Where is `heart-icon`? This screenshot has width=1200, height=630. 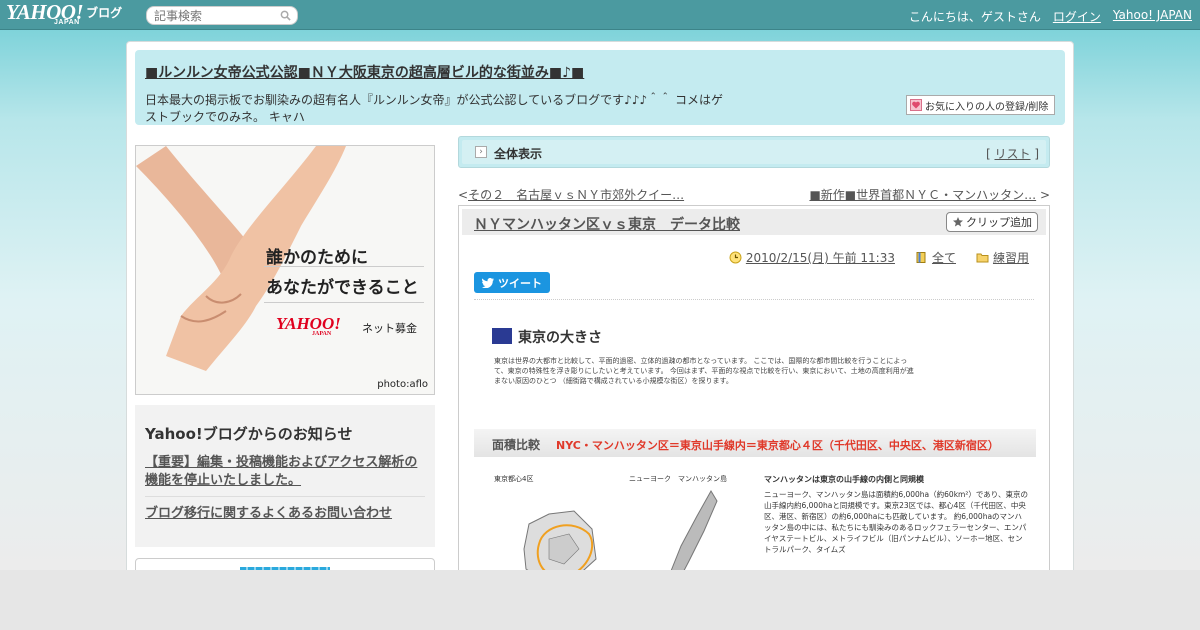
heart-icon is located at coordinates (916, 105).